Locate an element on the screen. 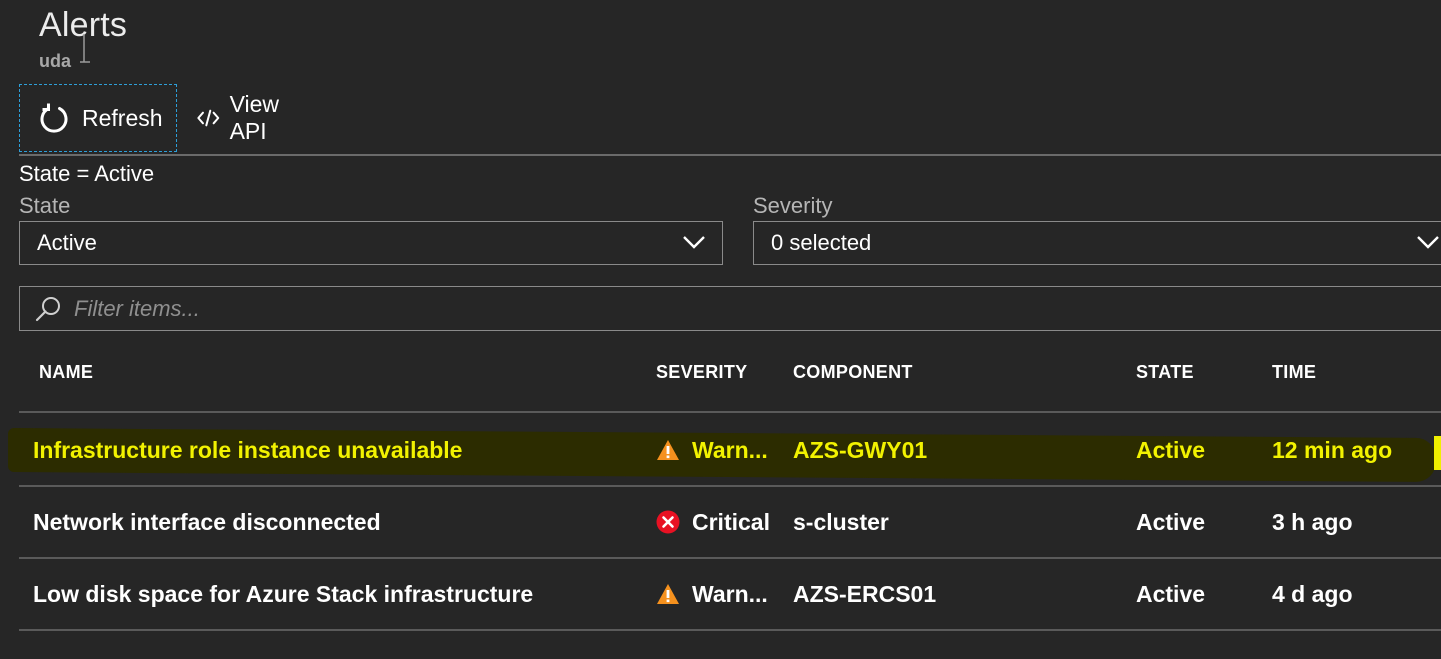  state-filter-dropdown: Active is located at coordinates (371, 243).